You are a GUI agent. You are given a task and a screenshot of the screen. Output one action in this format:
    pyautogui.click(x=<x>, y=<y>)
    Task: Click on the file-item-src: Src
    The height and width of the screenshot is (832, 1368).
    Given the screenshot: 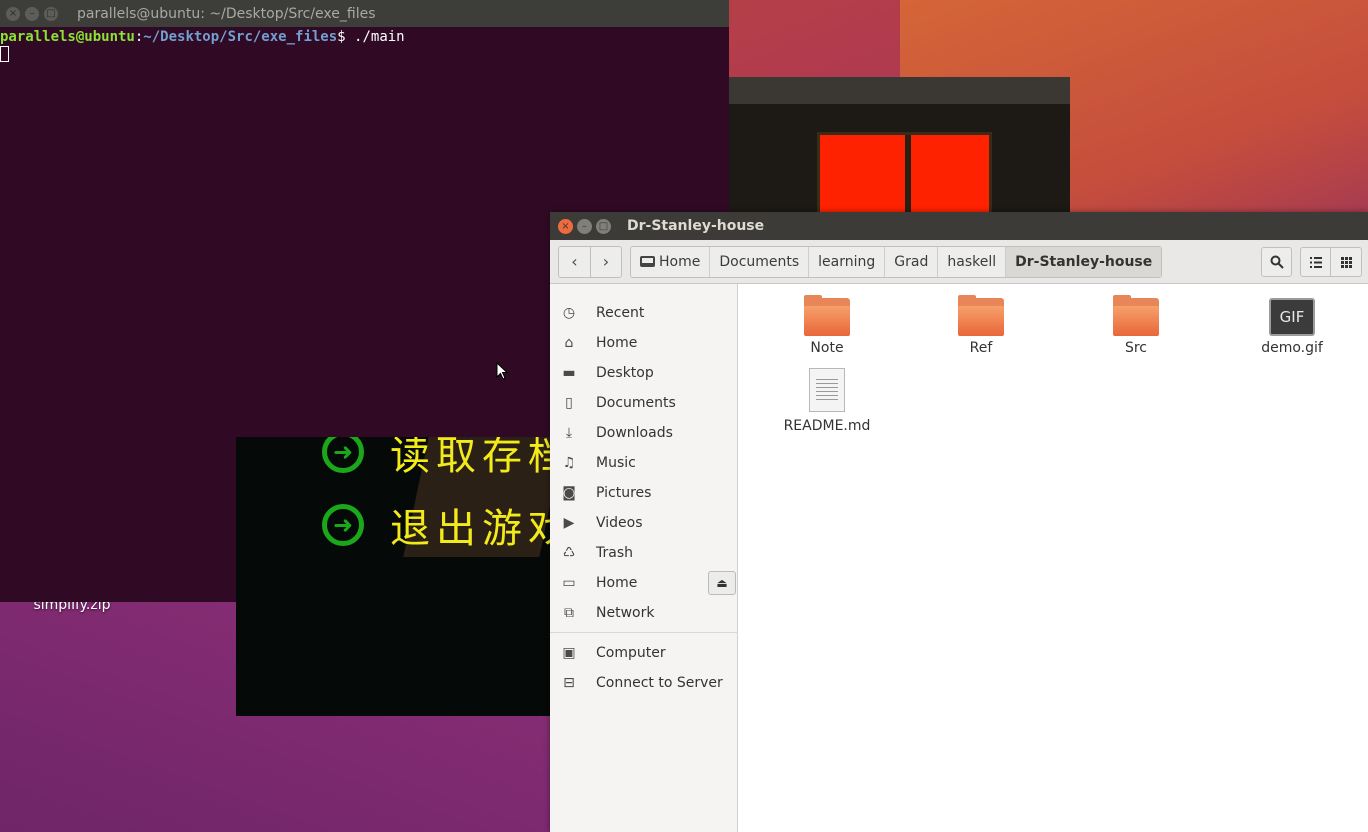 What is the action you would take?
    pyautogui.click(x=1136, y=325)
    